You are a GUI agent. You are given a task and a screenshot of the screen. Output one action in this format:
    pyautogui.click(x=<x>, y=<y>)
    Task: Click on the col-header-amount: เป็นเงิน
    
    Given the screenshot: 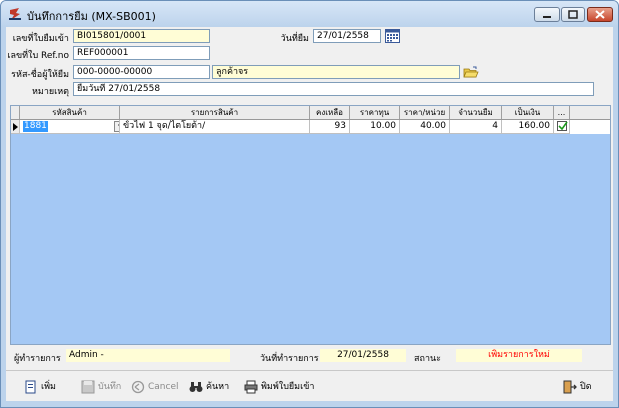 What is the action you would take?
    pyautogui.click(x=528, y=112)
    